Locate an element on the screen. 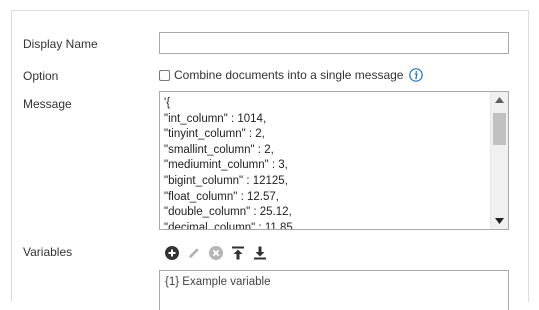 The image size is (539, 310). info-icon is located at coordinates (416, 75).